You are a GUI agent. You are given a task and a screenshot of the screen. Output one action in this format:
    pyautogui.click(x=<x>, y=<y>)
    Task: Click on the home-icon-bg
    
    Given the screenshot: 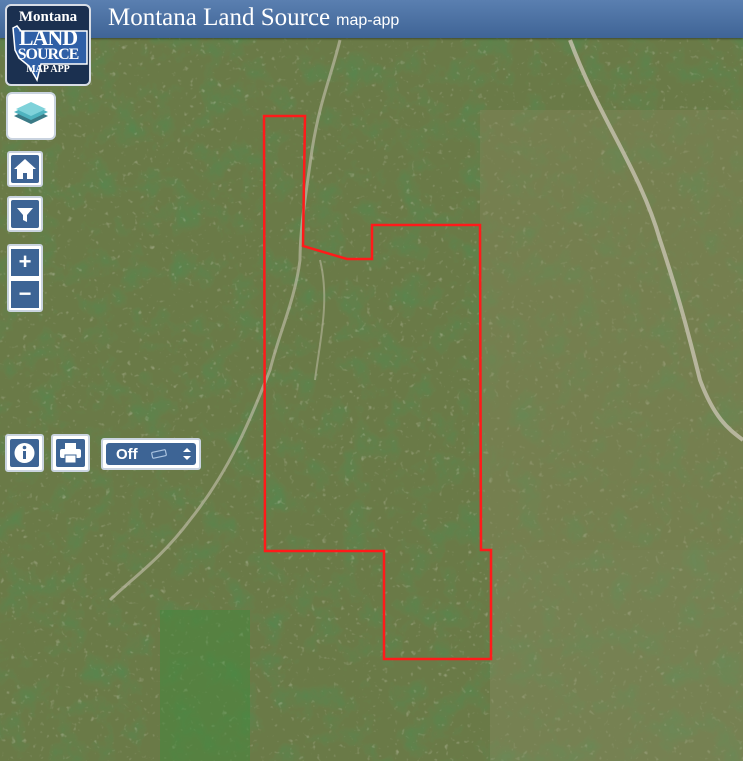 What is the action you would take?
    pyautogui.click(x=25, y=169)
    